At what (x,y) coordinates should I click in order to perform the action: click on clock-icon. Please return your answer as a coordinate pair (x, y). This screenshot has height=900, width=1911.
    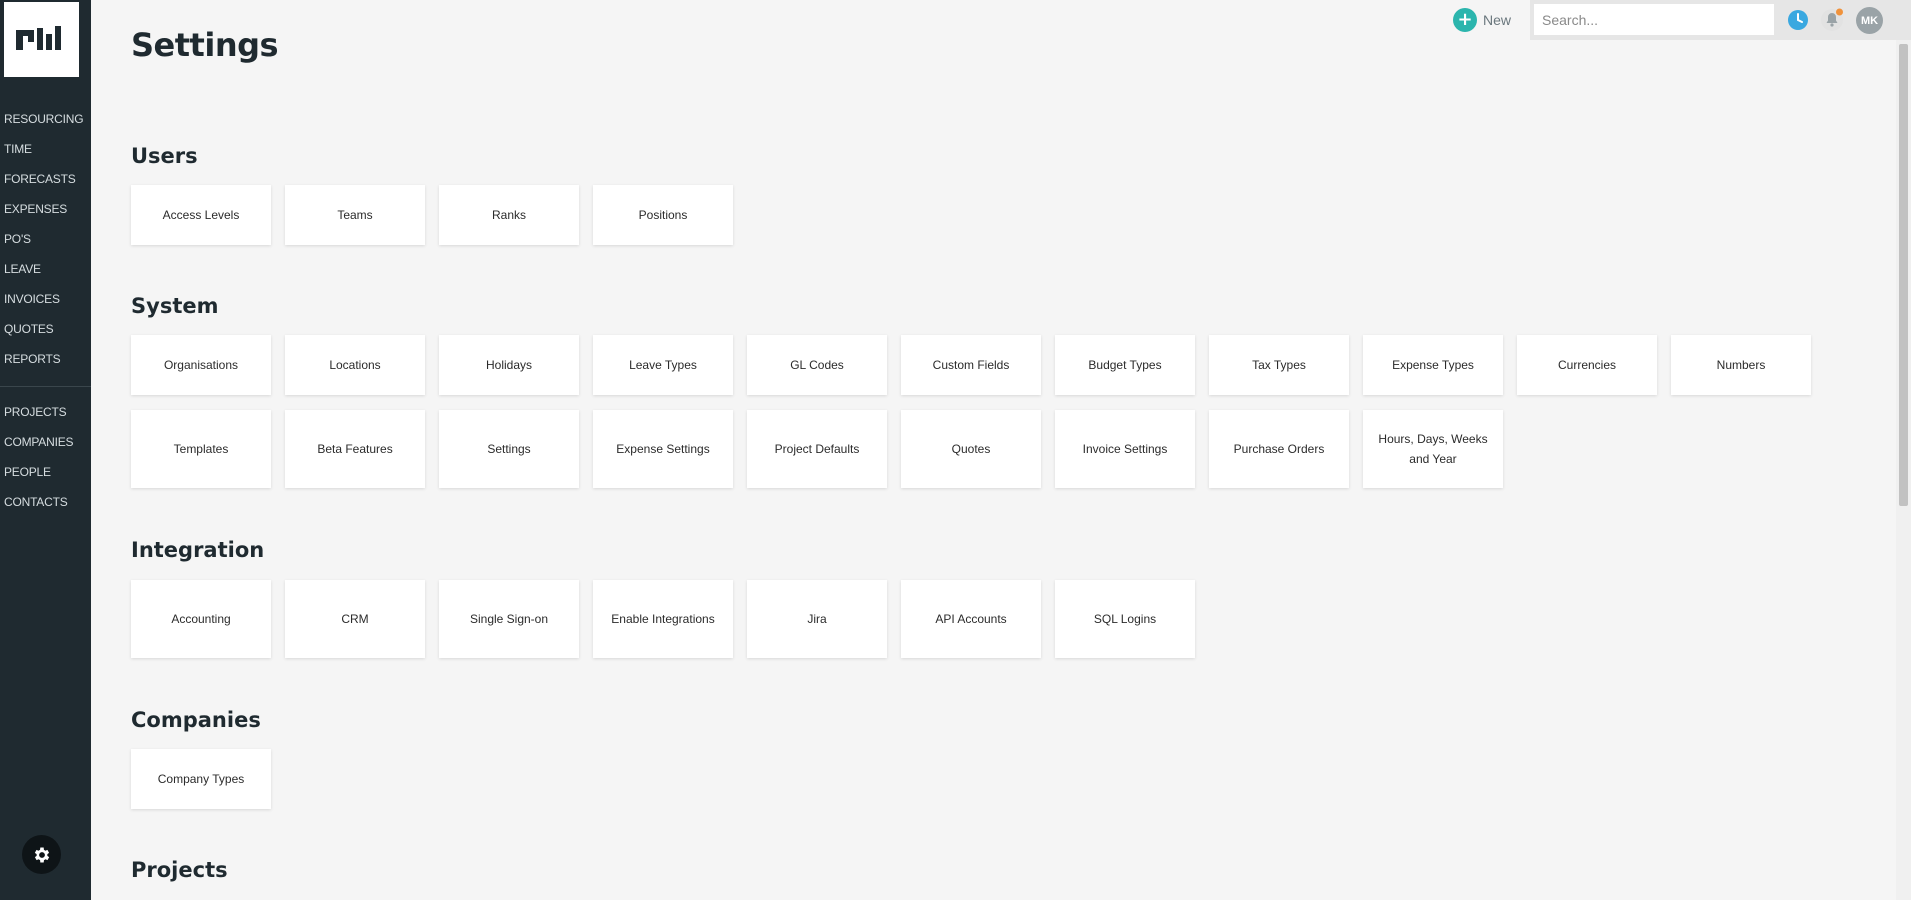
    Looking at the image, I should click on (1798, 20).